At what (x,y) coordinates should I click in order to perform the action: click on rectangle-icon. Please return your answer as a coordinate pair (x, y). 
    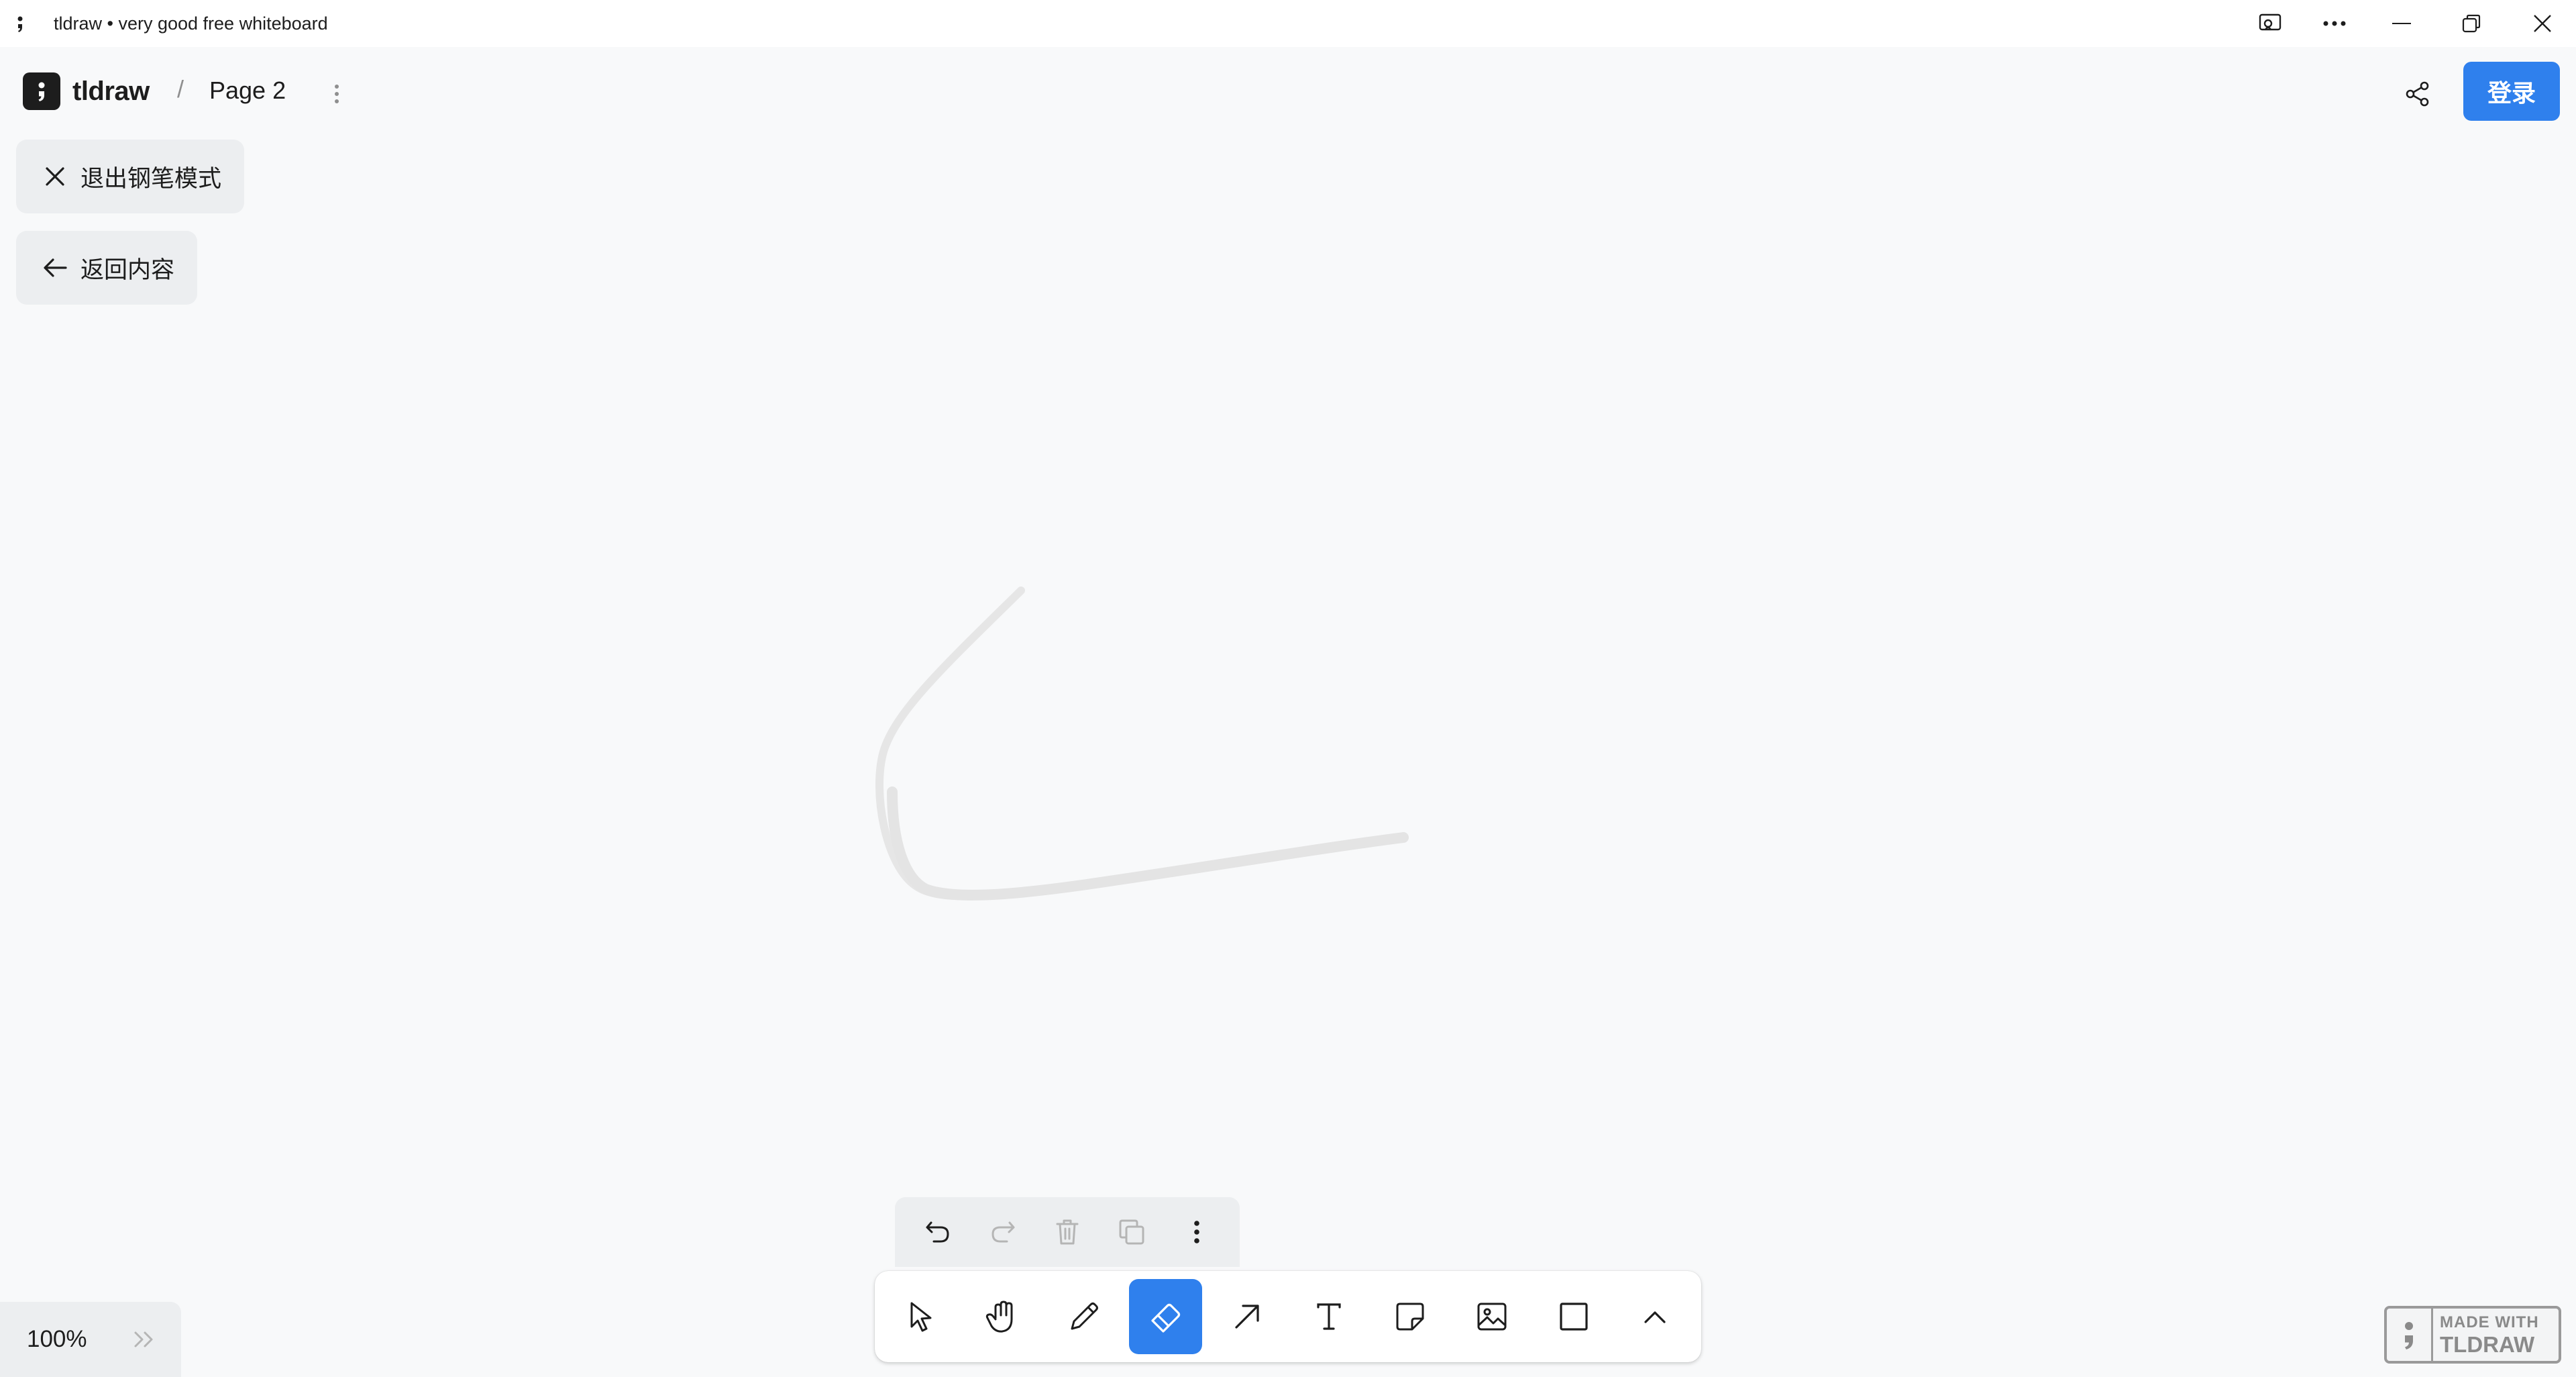
    Looking at the image, I should click on (1573, 1317).